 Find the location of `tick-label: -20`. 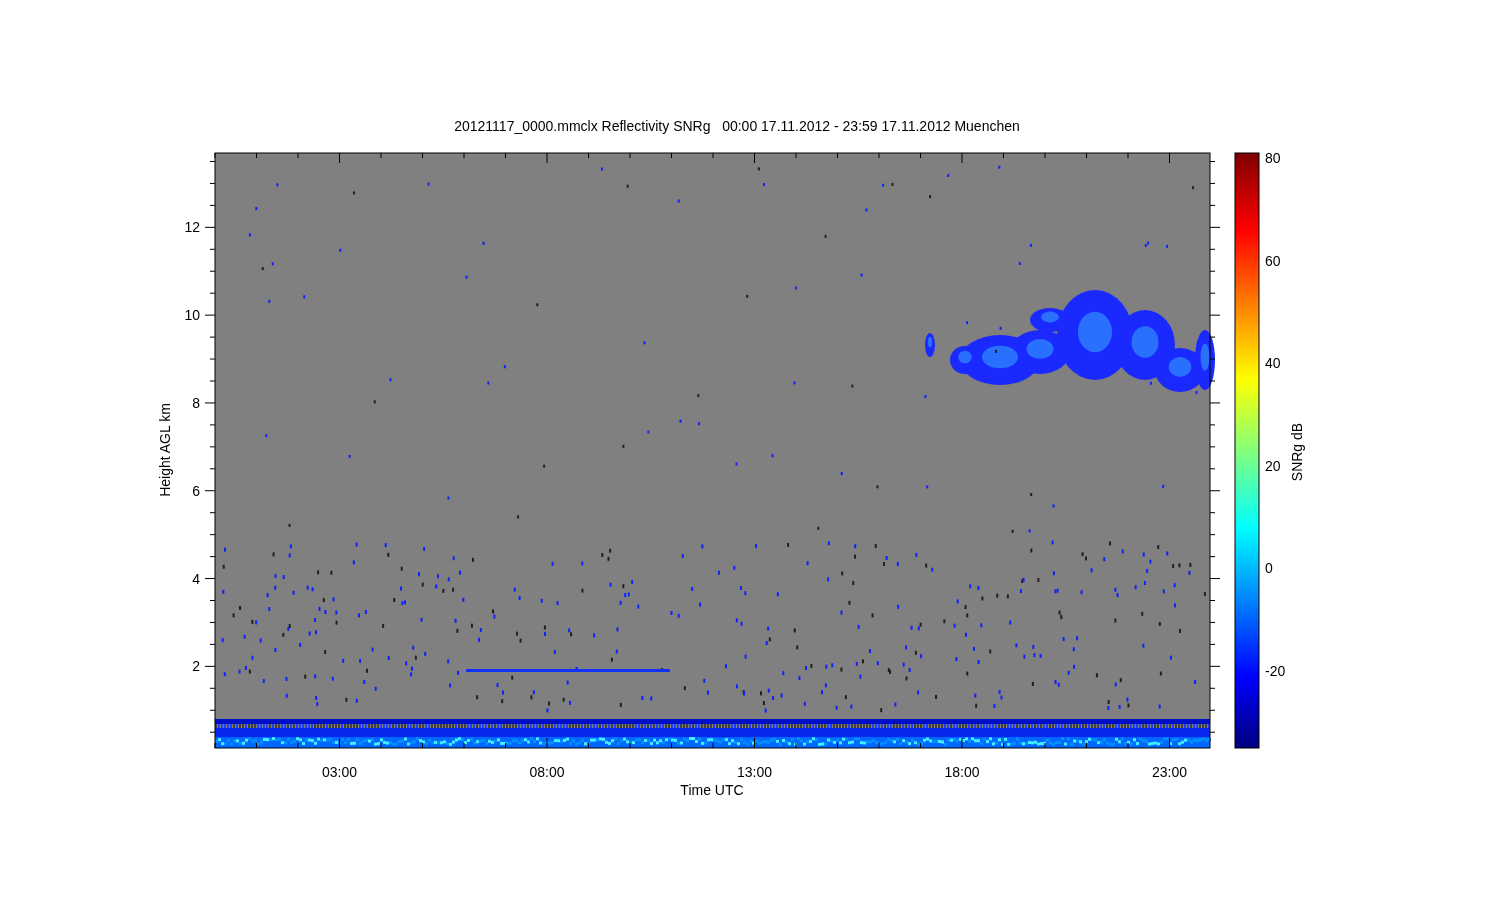

tick-label: -20 is located at coordinates (1275, 671).